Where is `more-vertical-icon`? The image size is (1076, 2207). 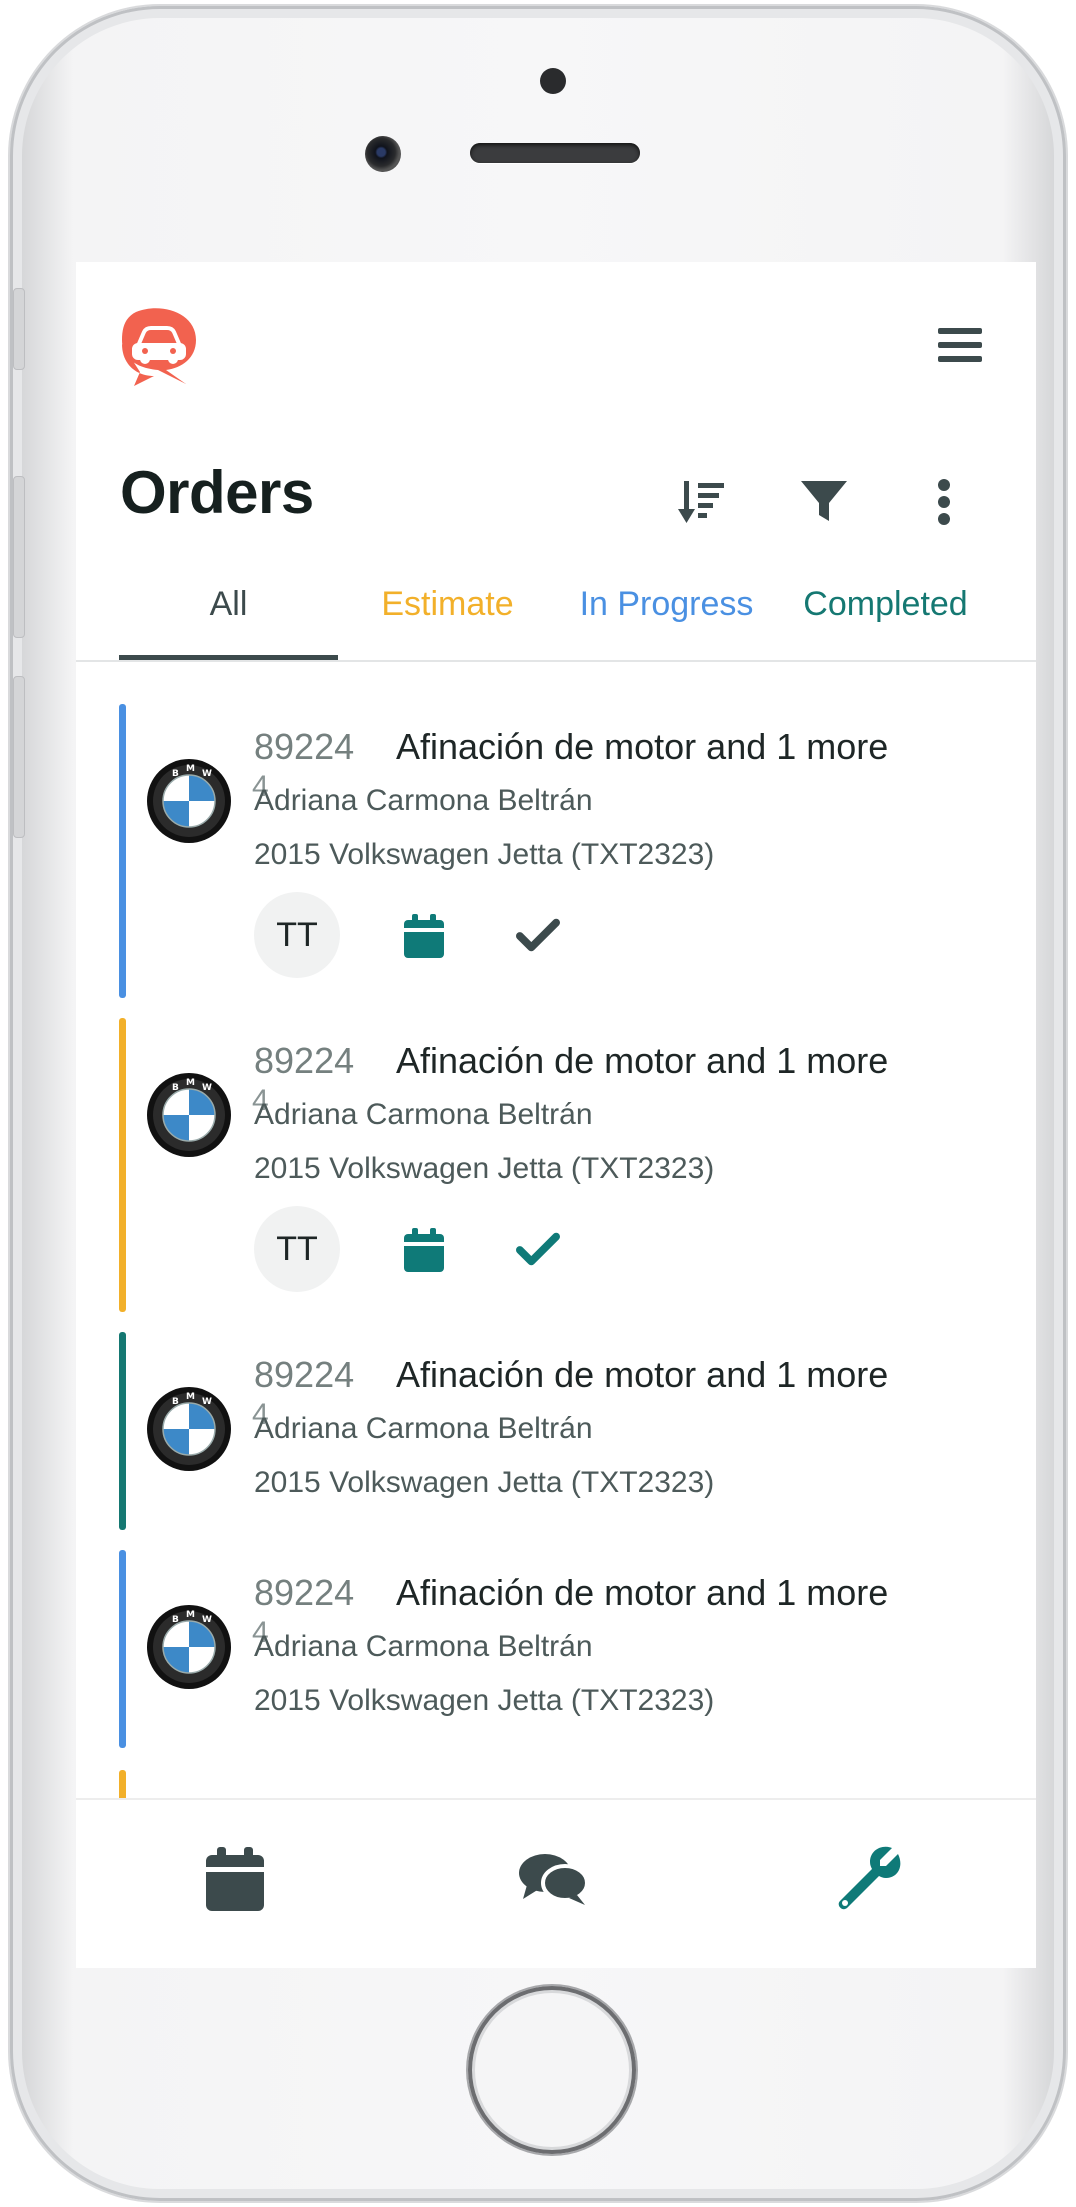 more-vertical-icon is located at coordinates (944, 502).